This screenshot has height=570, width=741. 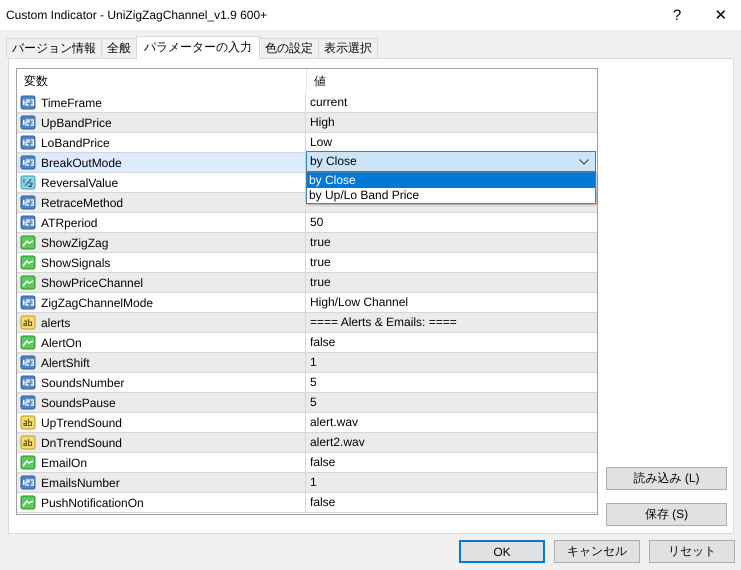 What do you see at coordinates (198, 47) in the screenshot?
I see `tab: パラメーターの入力` at bounding box center [198, 47].